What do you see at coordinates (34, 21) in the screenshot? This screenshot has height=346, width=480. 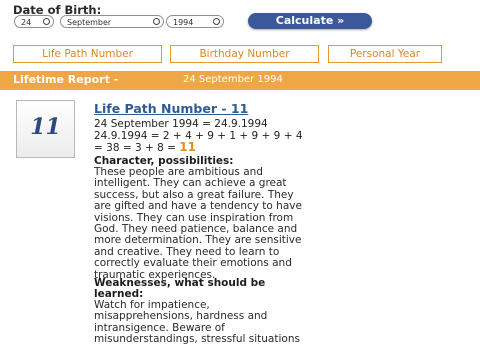 I see `day-select: 24` at bounding box center [34, 21].